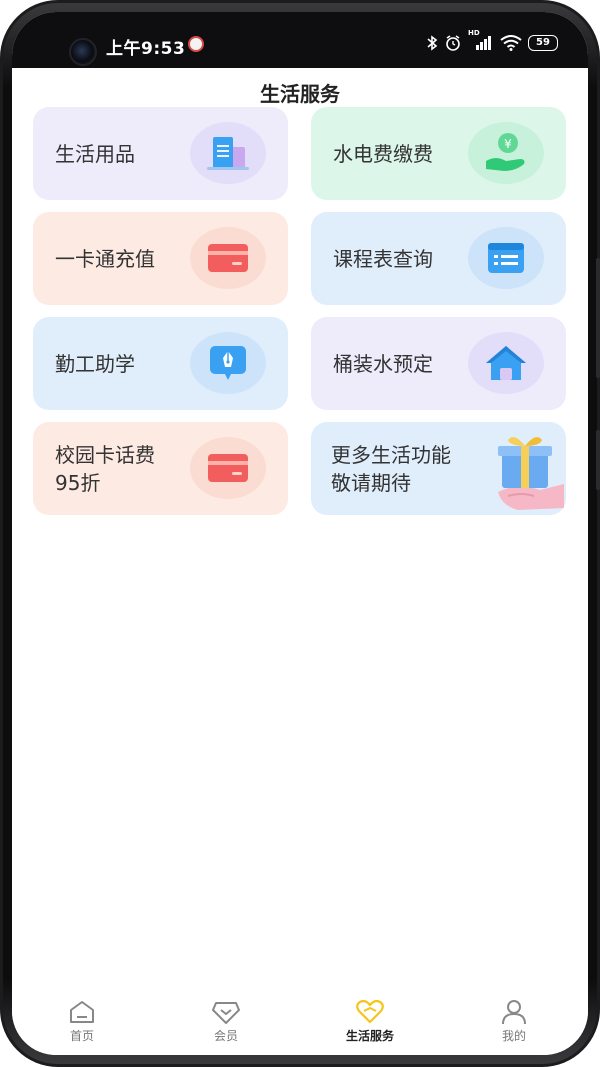 The width and height of the screenshot is (600, 1067). I want to click on member-icon, so click(226, 1013).